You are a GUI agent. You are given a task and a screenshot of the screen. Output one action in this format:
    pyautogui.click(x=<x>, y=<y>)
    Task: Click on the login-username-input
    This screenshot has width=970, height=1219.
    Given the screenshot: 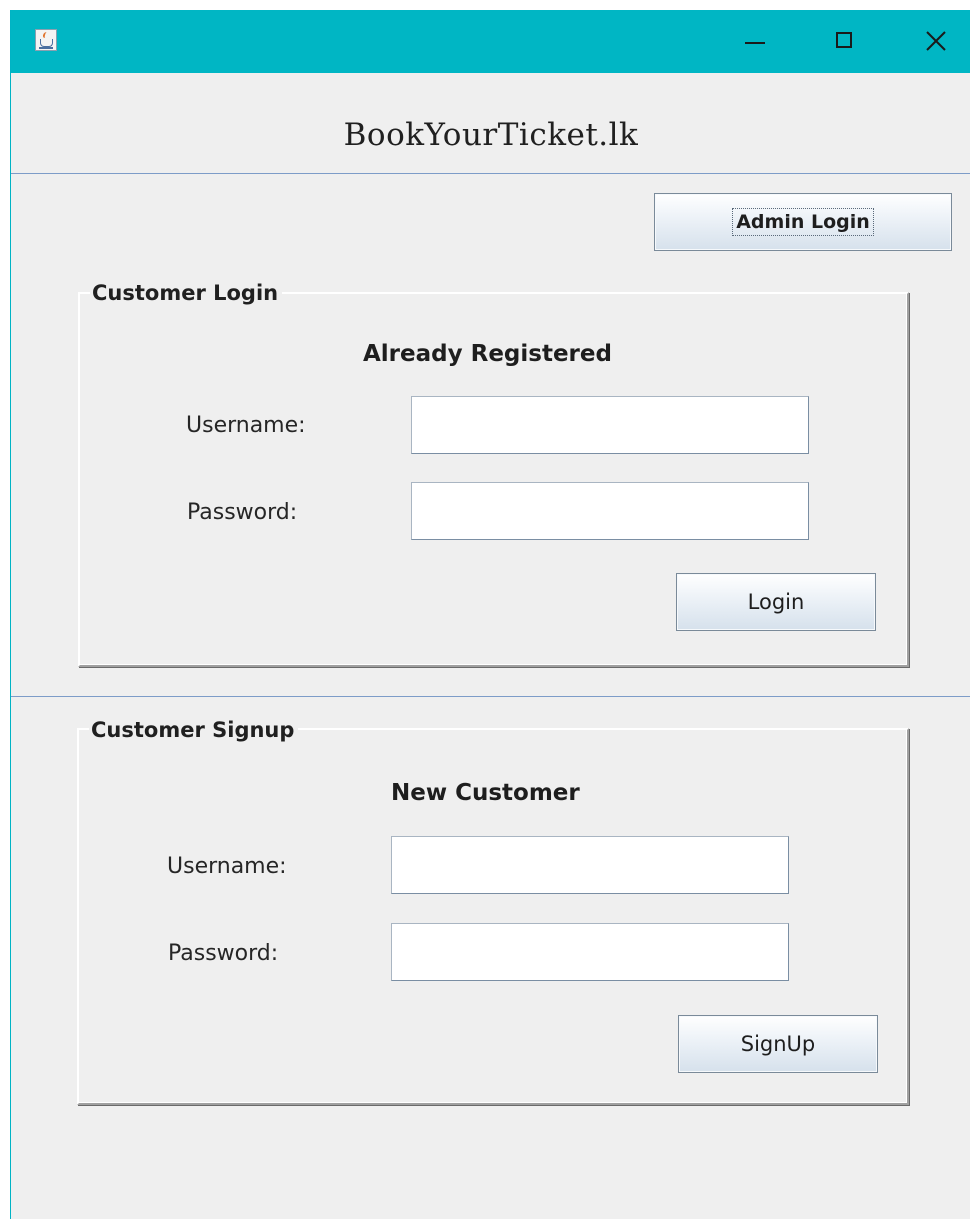 What is the action you would take?
    pyautogui.click(x=610, y=425)
    